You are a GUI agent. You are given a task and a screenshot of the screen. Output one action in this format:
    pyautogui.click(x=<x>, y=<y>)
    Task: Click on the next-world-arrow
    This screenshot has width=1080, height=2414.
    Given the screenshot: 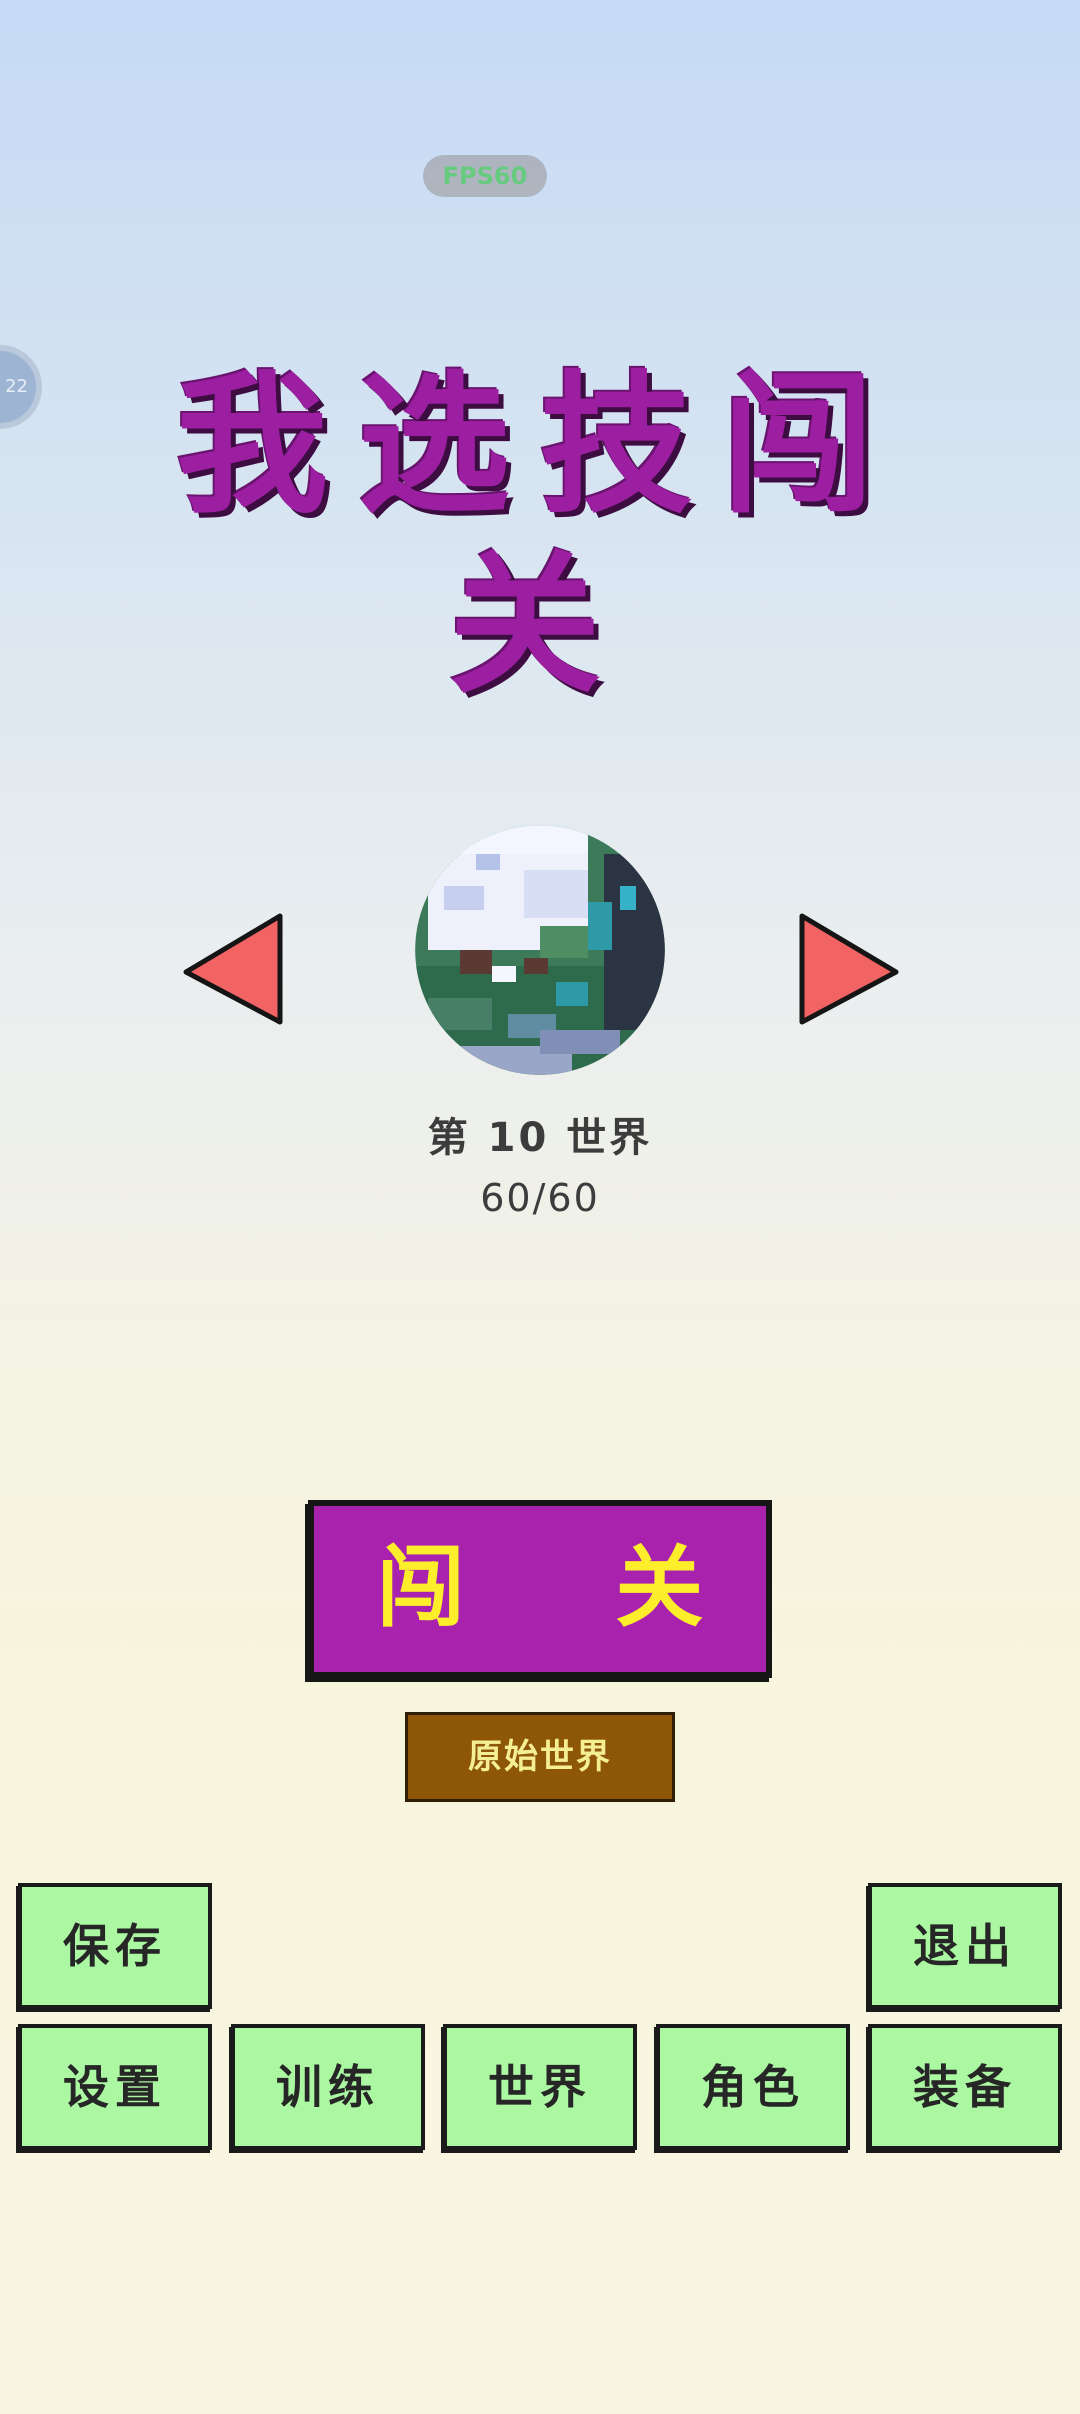 What is the action you would take?
    pyautogui.click(x=849, y=969)
    